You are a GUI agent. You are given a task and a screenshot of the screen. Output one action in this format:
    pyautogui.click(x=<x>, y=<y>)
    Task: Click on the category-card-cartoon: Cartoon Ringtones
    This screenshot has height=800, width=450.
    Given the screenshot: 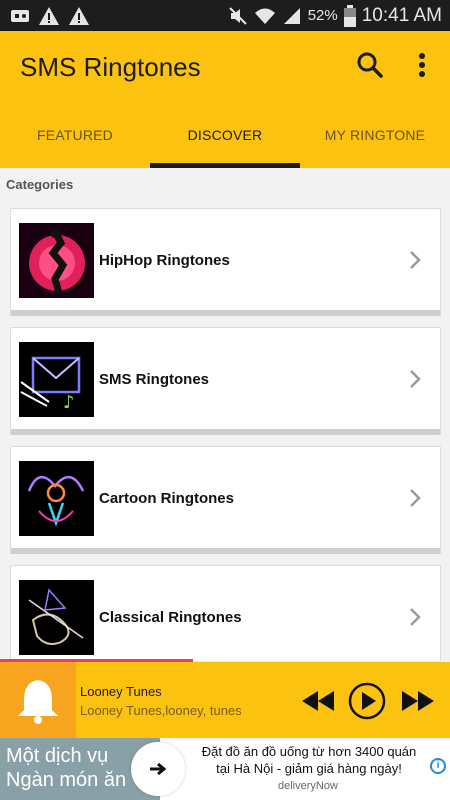 What is the action you would take?
    pyautogui.click(x=225, y=500)
    